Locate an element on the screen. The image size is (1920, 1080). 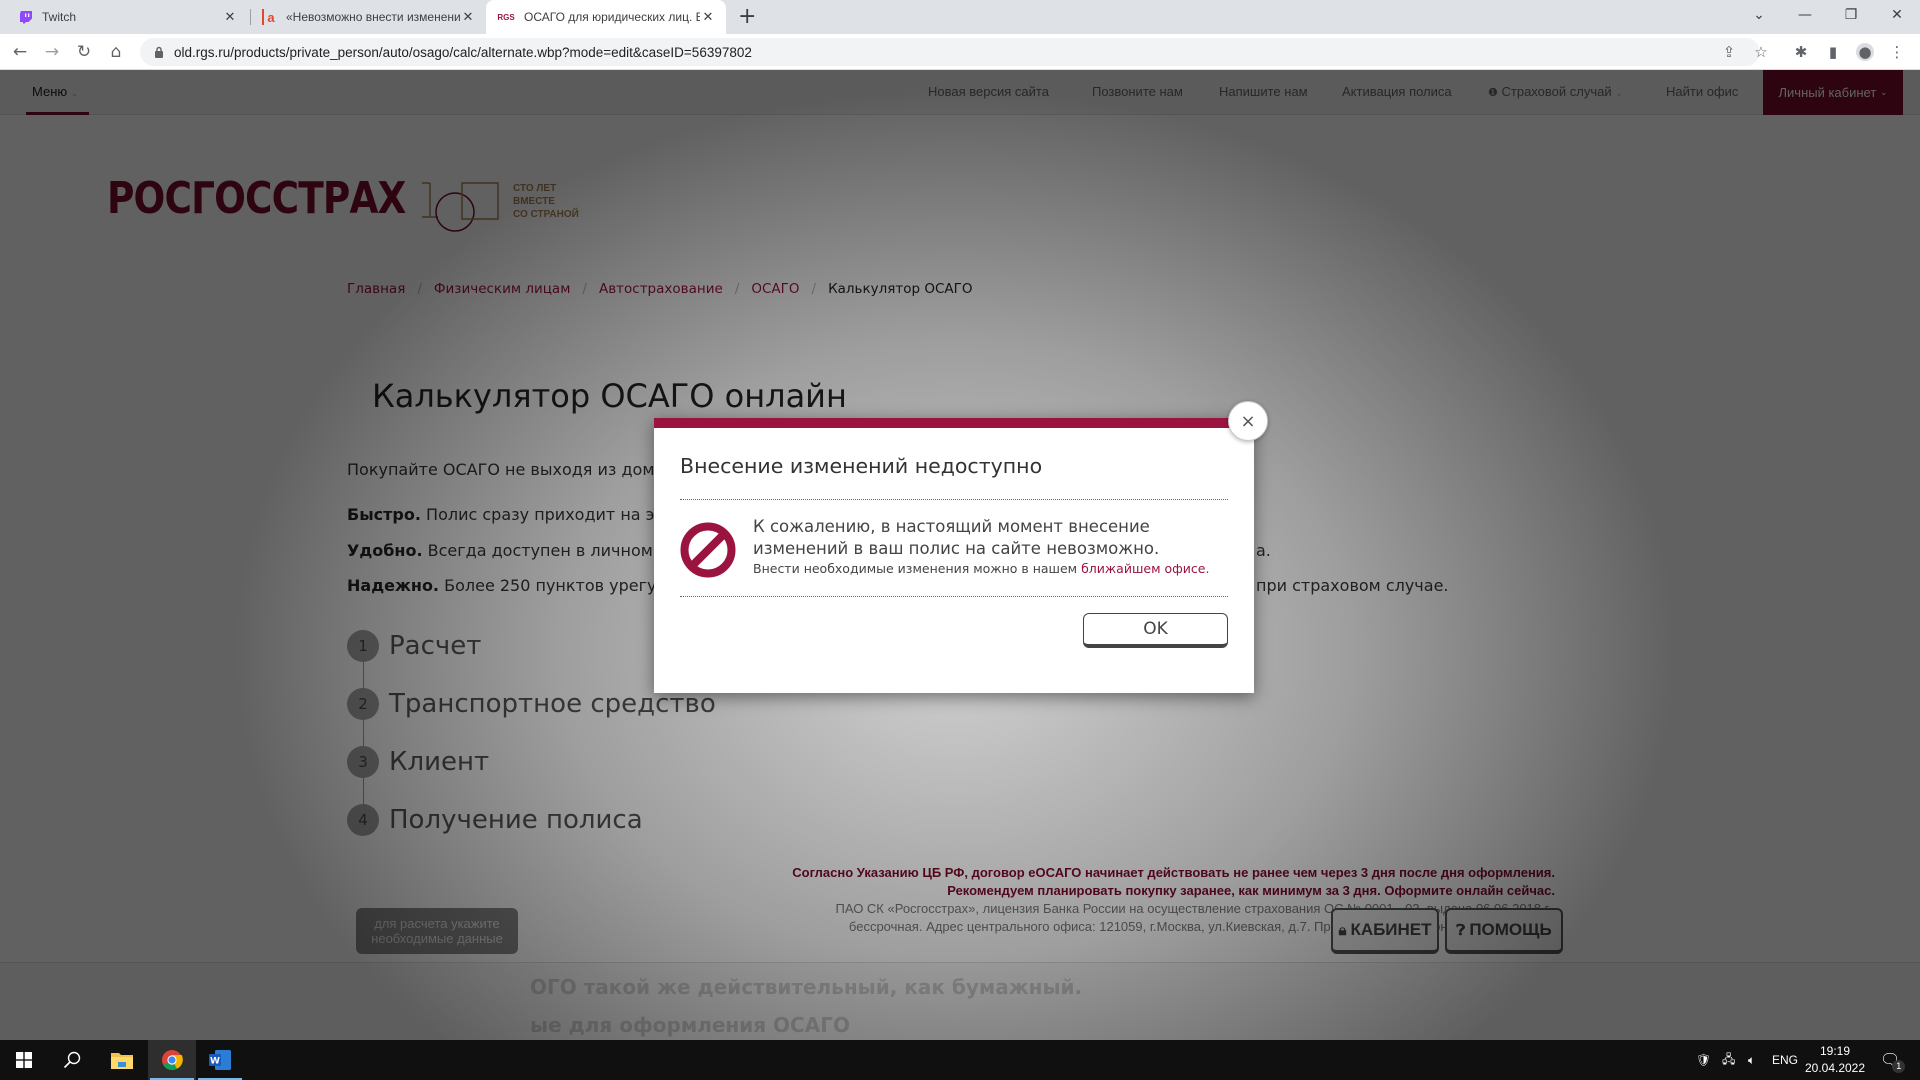
search-button is located at coordinates (72, 1060).